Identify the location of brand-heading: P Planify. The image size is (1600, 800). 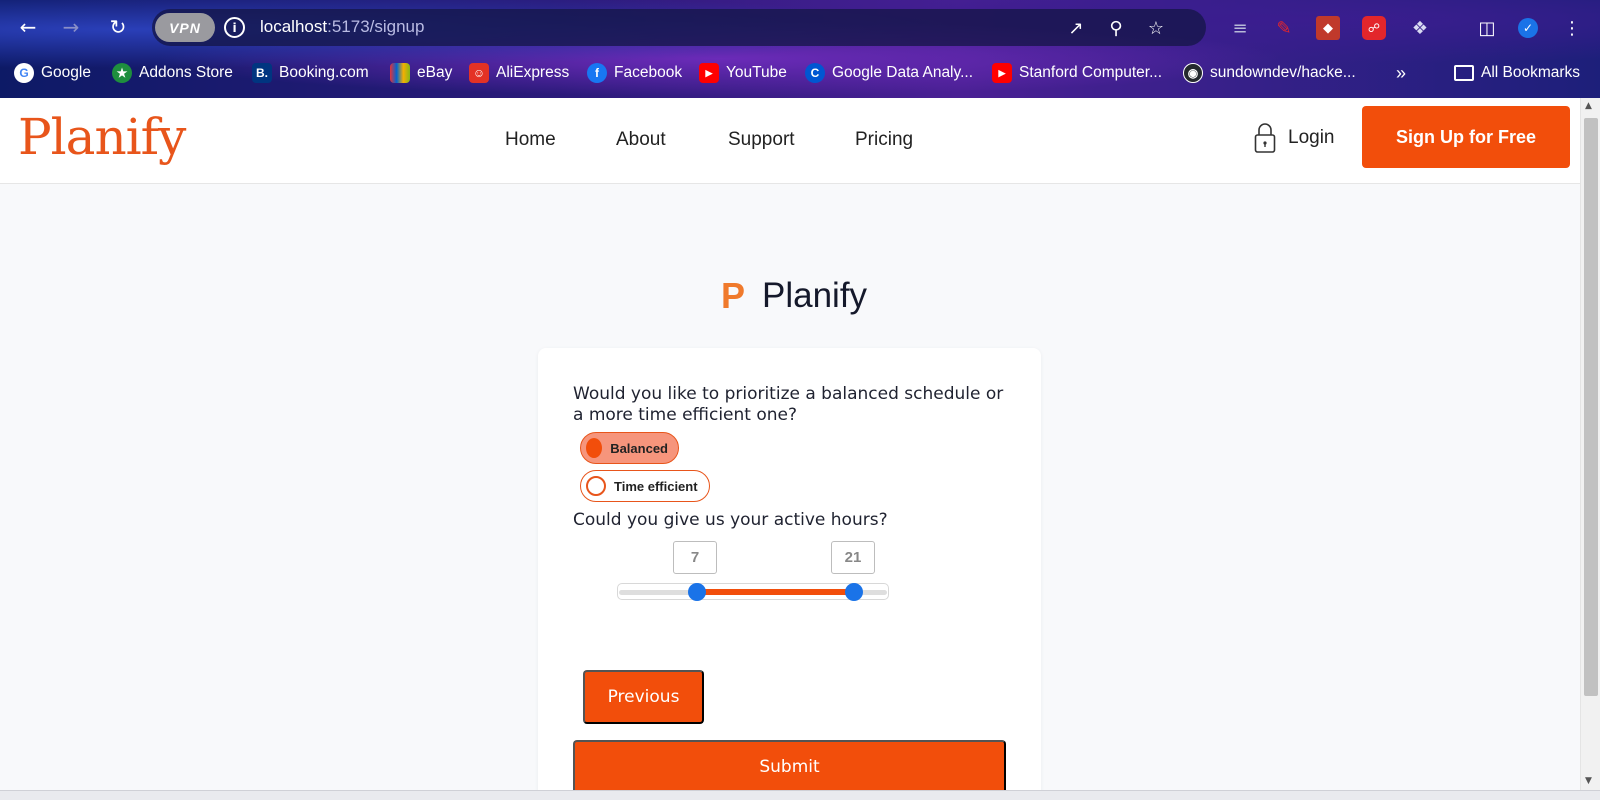
(792, 296).